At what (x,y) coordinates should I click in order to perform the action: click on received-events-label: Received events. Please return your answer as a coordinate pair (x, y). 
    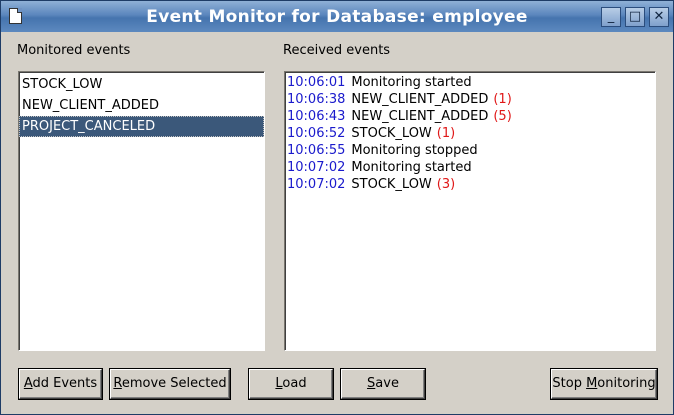
    Looking at the image, I should click on (337, 50).